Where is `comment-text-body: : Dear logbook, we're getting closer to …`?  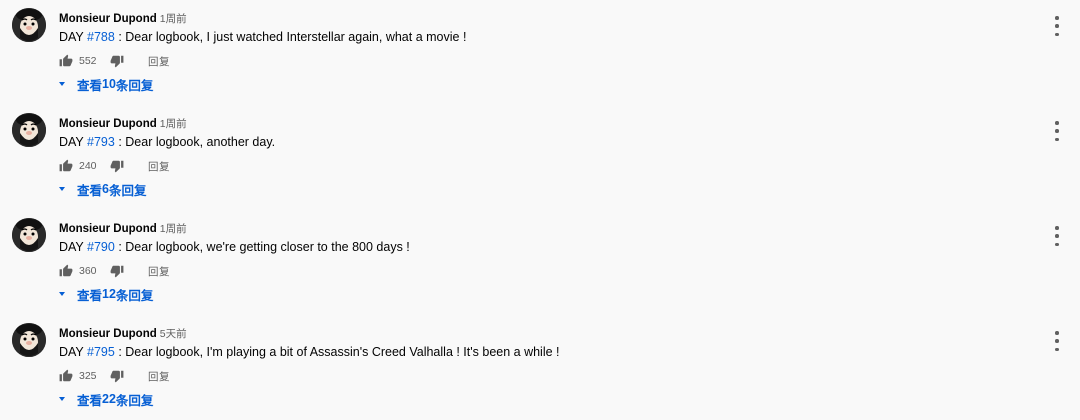
comment-text-body: : Dear logbook, we're getting closer to … is located at coordinates (262, 247).